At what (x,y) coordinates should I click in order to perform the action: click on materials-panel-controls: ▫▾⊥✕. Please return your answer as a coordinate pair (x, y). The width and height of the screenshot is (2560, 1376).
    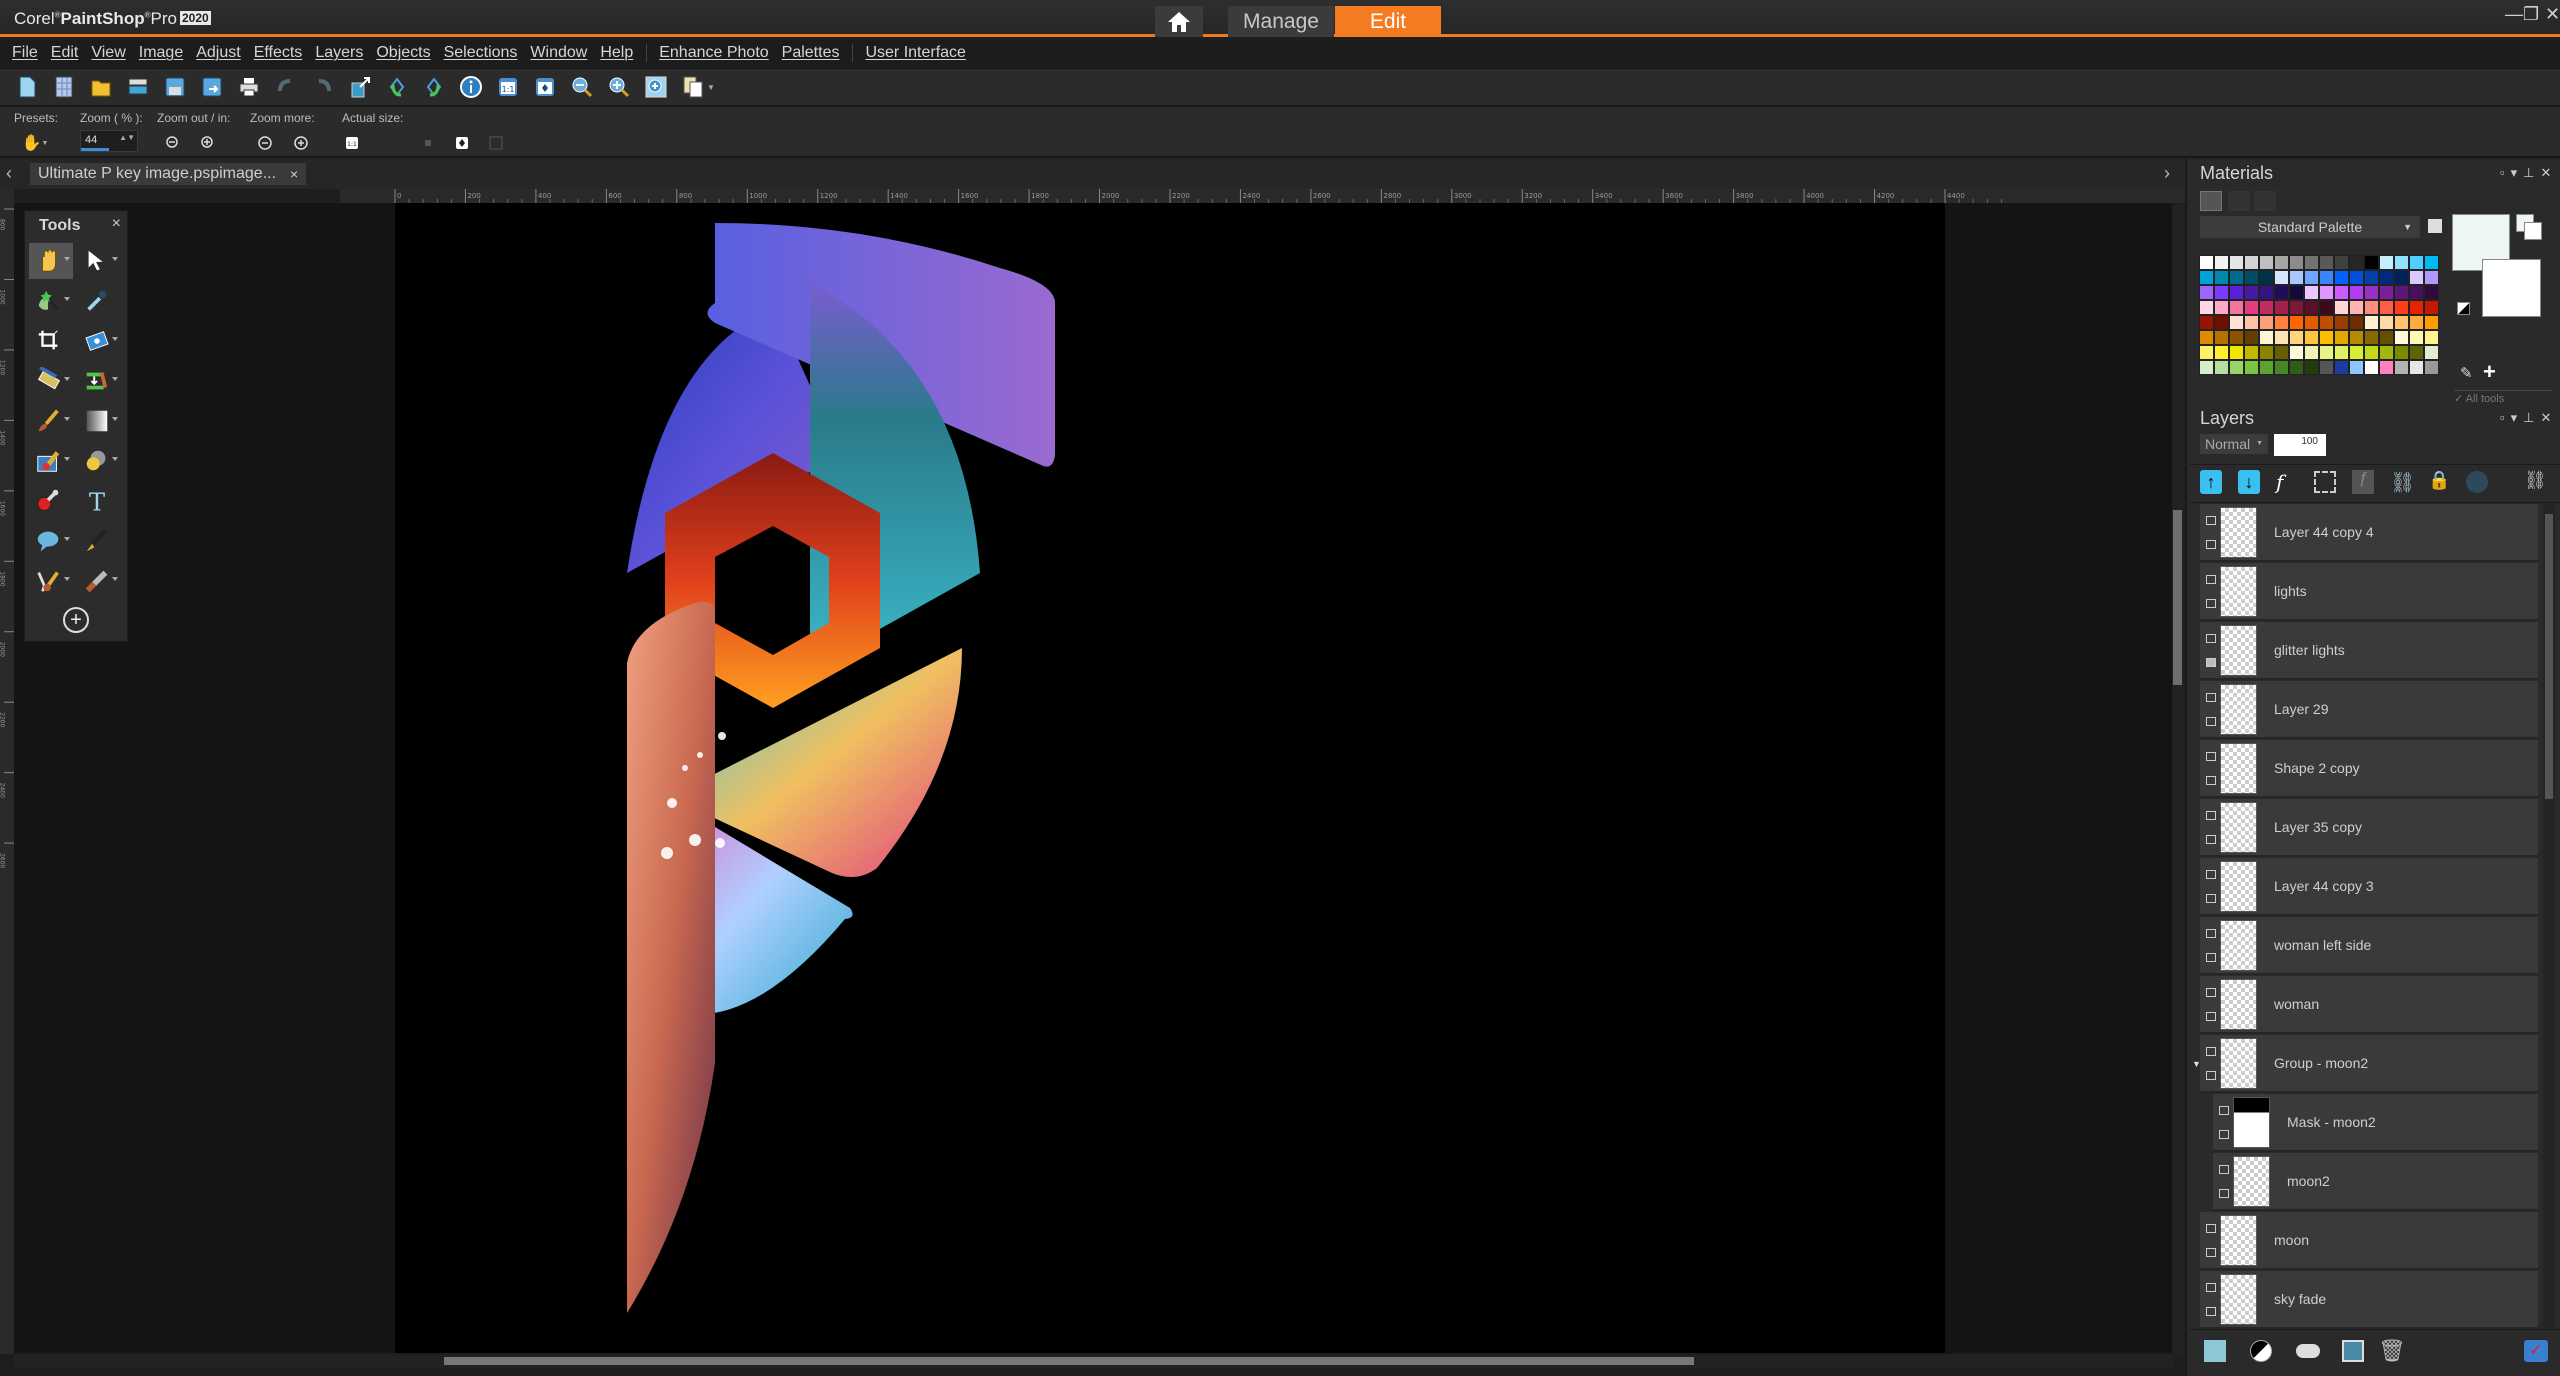
    Looking at the image, I should click on (2528, 173).